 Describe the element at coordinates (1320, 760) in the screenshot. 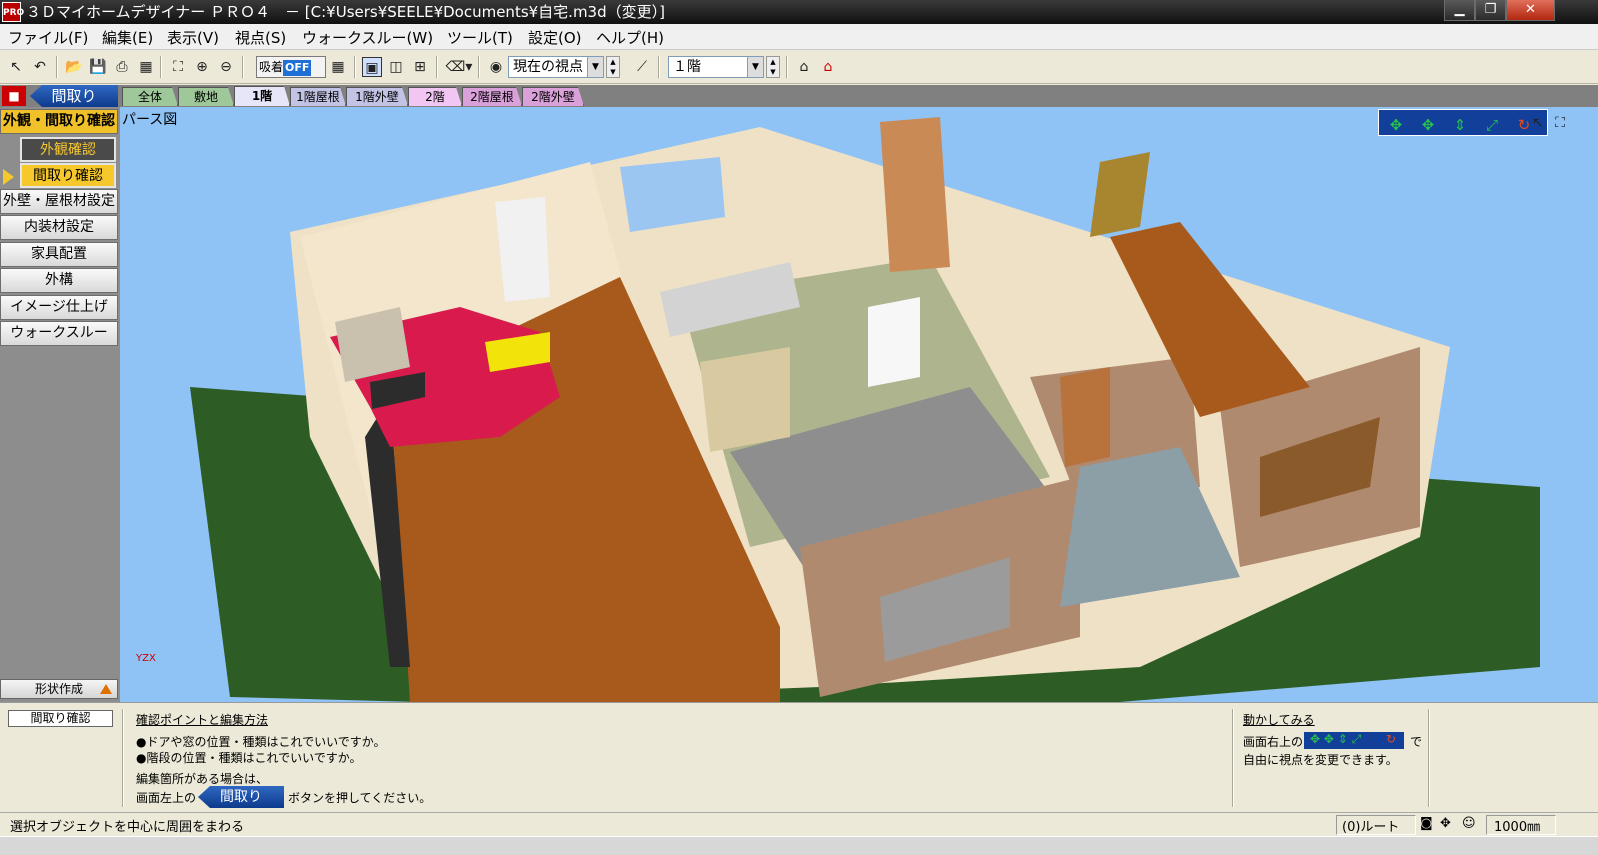

I see `try-line-2: 自由に視点を変更できます。` at that location.